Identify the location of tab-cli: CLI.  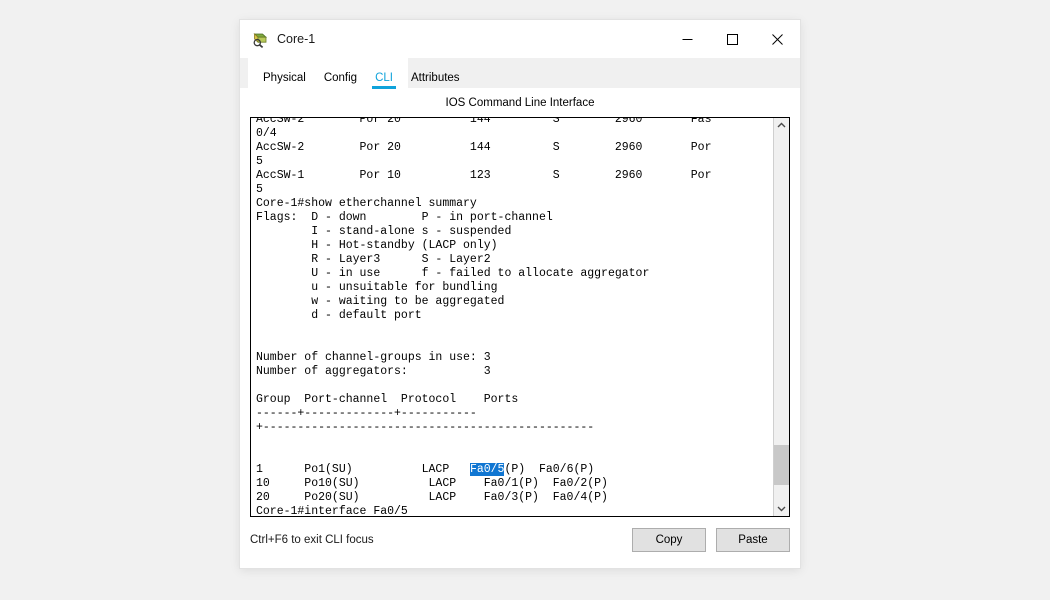
(384, 80).